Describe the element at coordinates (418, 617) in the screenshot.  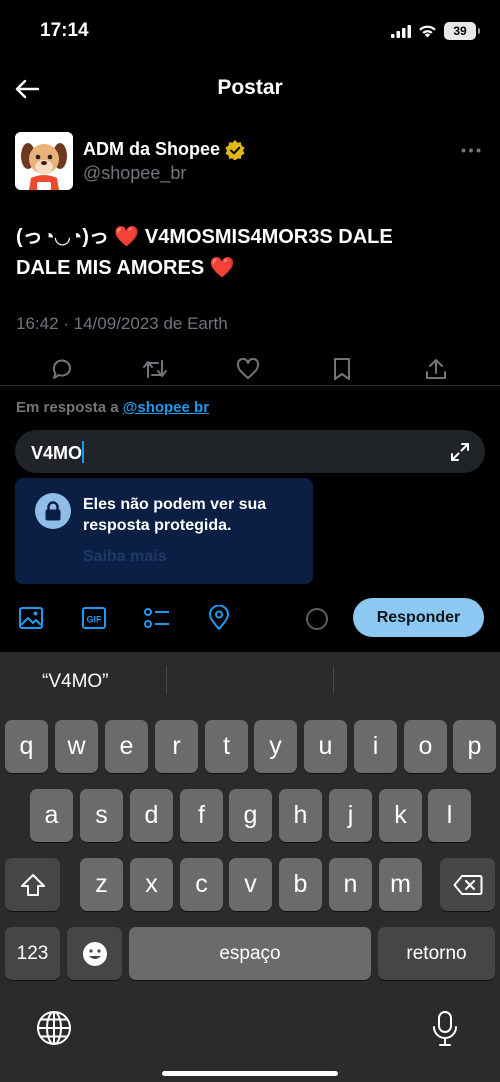
I see `reply-submit-button: Responder` at that location.